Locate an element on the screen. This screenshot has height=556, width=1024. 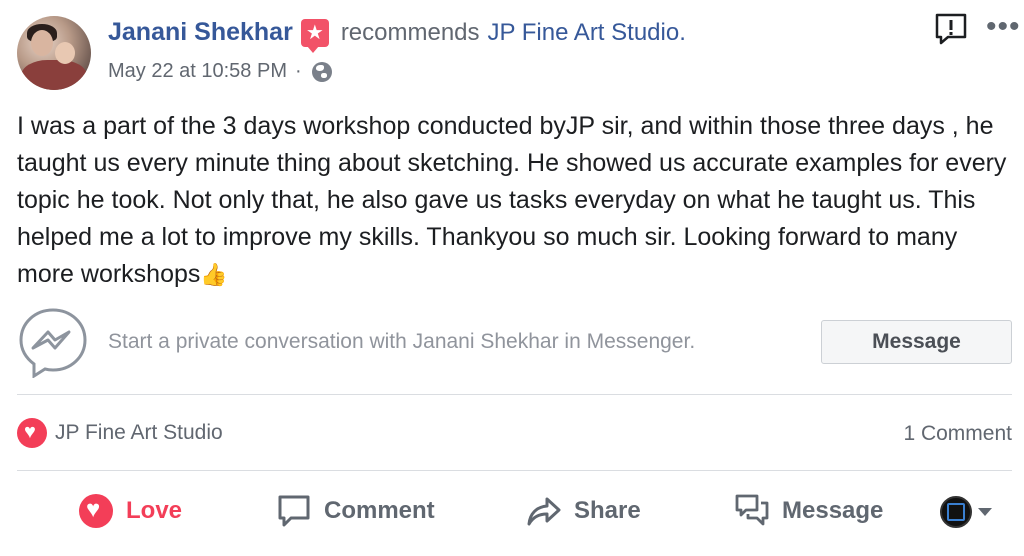
recommendation-star-icon is located at coordinates (314, 35).